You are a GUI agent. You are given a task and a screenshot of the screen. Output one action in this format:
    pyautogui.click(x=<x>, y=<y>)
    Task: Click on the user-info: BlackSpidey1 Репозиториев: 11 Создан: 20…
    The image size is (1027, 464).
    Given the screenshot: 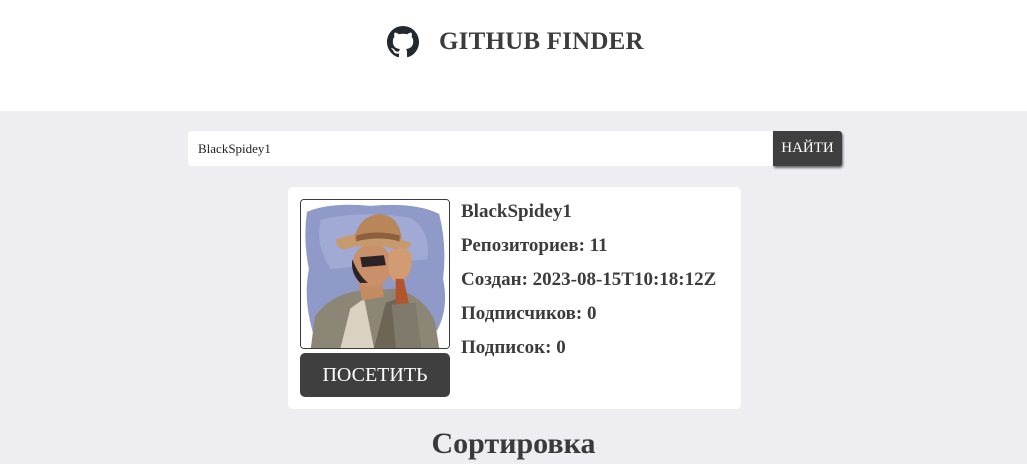 What is the action you would take?
    pyautogui.click(x=588, y=284)
    